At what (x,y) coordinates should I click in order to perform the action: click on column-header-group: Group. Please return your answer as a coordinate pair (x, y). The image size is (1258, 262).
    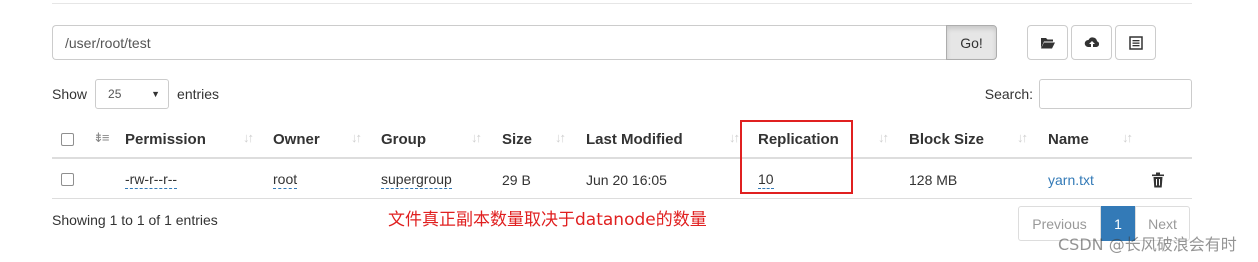
    Looking at the image, I should click on (403, 139).